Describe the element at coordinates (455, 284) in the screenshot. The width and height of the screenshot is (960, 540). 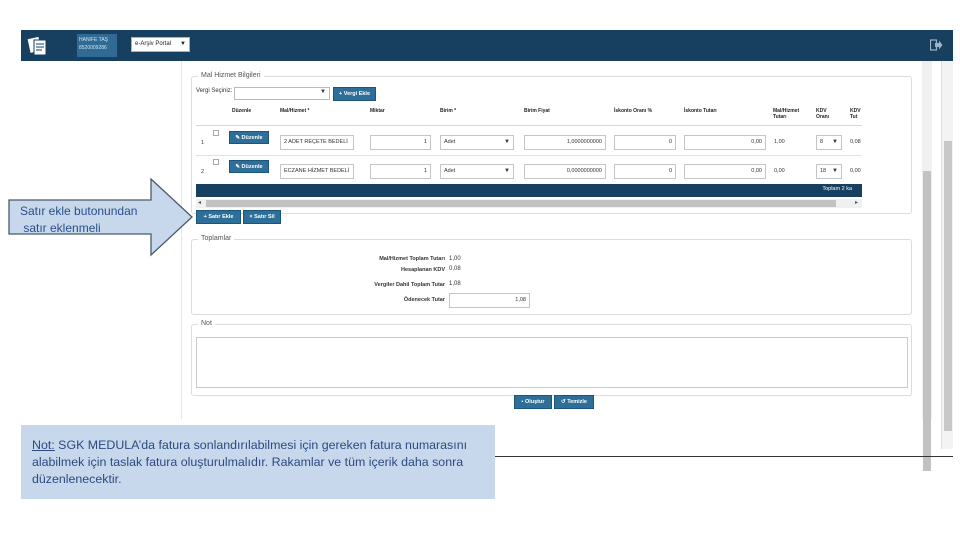
I see `total-value: 1,08` at that location.